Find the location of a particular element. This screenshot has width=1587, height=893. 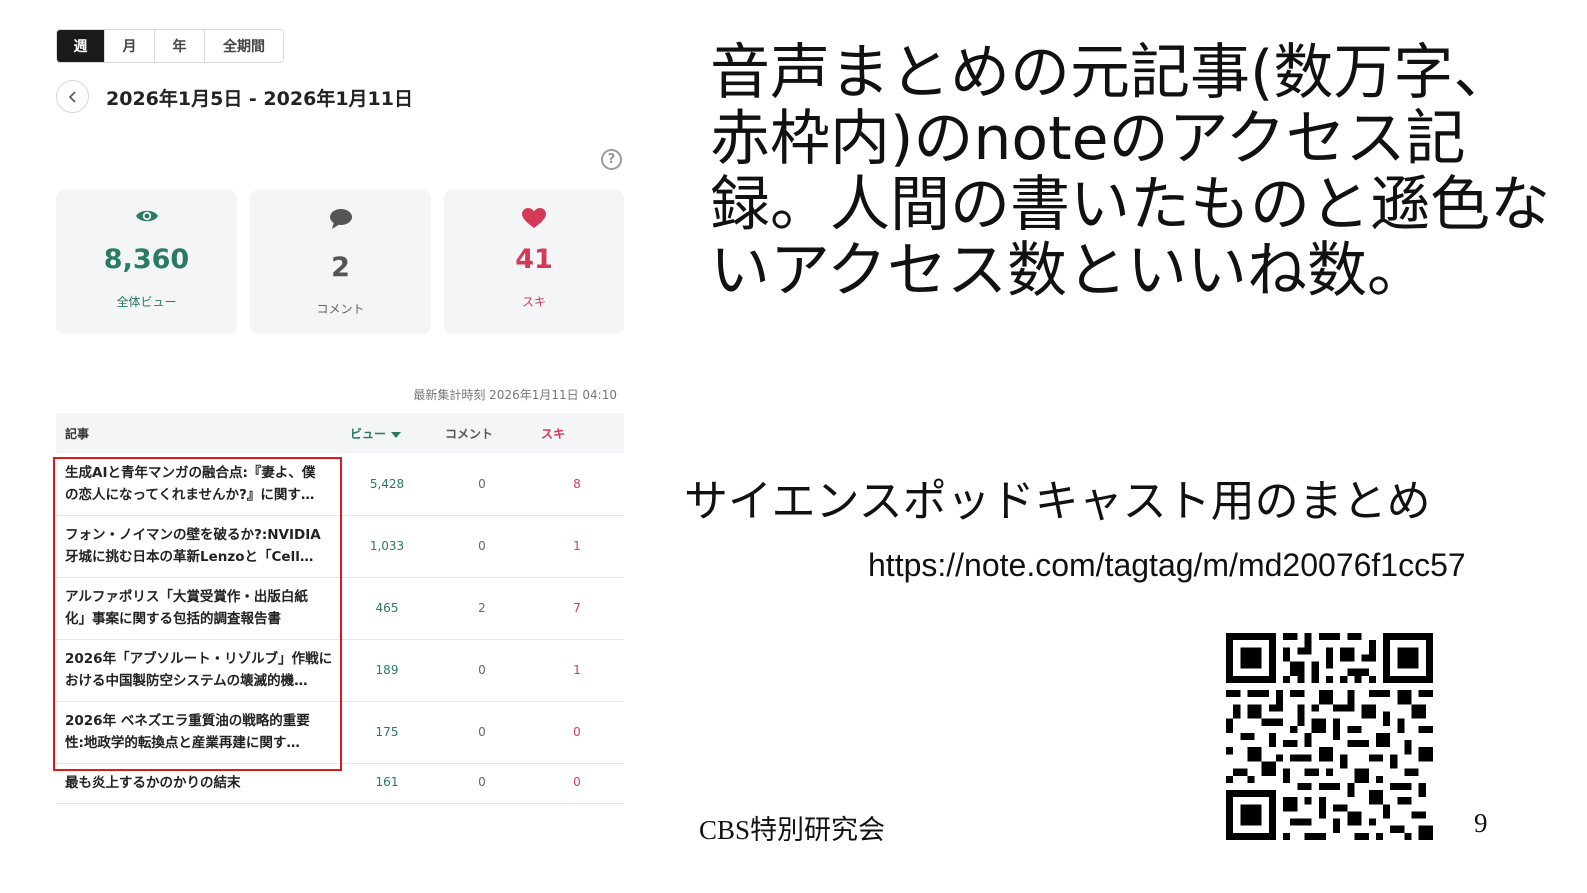

stat-card-comments: 2 コメント is located at coordinates (340, 262).